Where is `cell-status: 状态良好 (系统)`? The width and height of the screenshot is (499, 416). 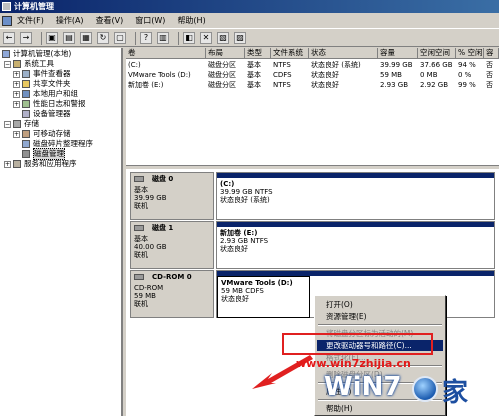
cell-status: 状态良好 (系统) is located at coordinates (336, 65).